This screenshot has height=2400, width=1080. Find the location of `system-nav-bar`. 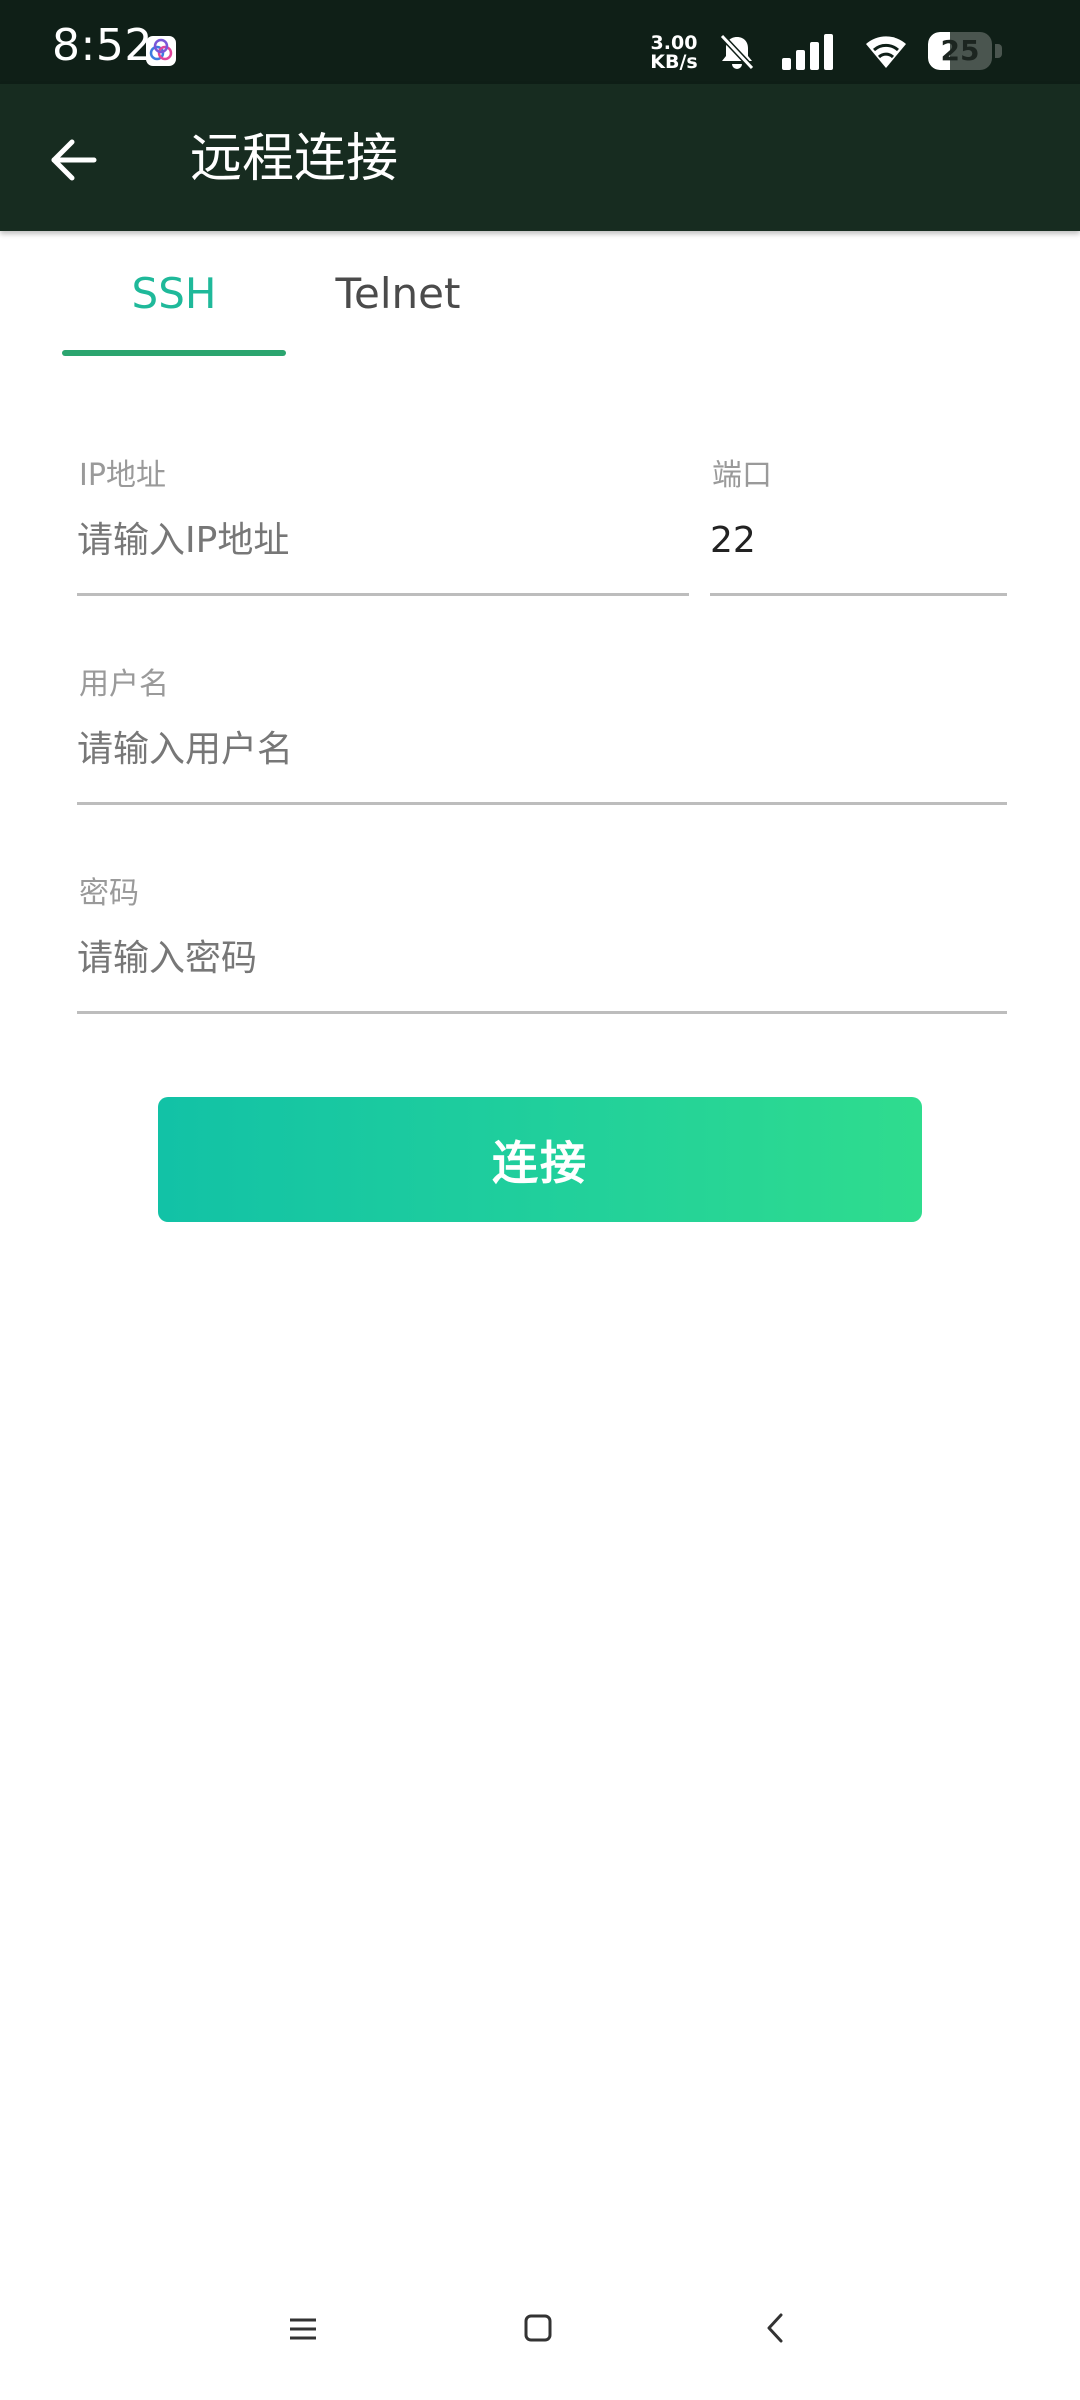

system-nav-bar is located at coordinates (540, 2335).